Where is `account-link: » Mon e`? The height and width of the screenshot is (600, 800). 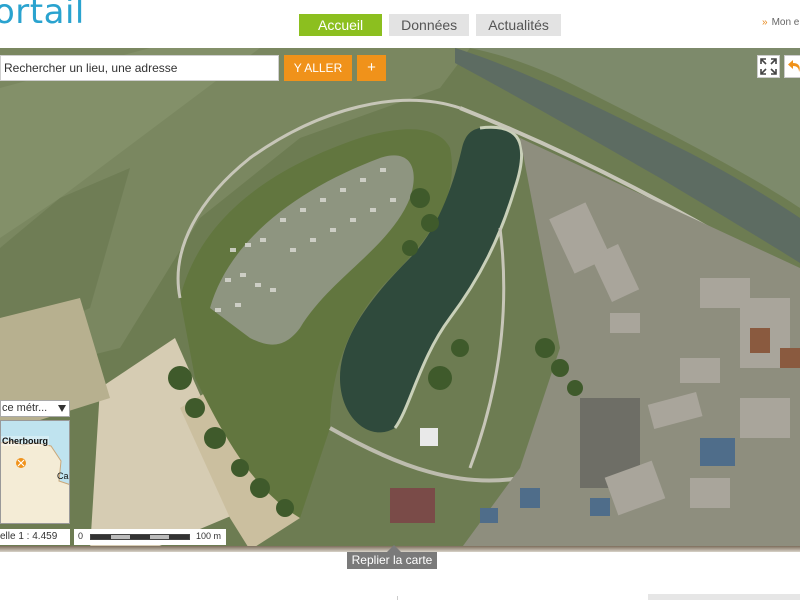 account-link: » Mon e is located at coordinates (780, 22).